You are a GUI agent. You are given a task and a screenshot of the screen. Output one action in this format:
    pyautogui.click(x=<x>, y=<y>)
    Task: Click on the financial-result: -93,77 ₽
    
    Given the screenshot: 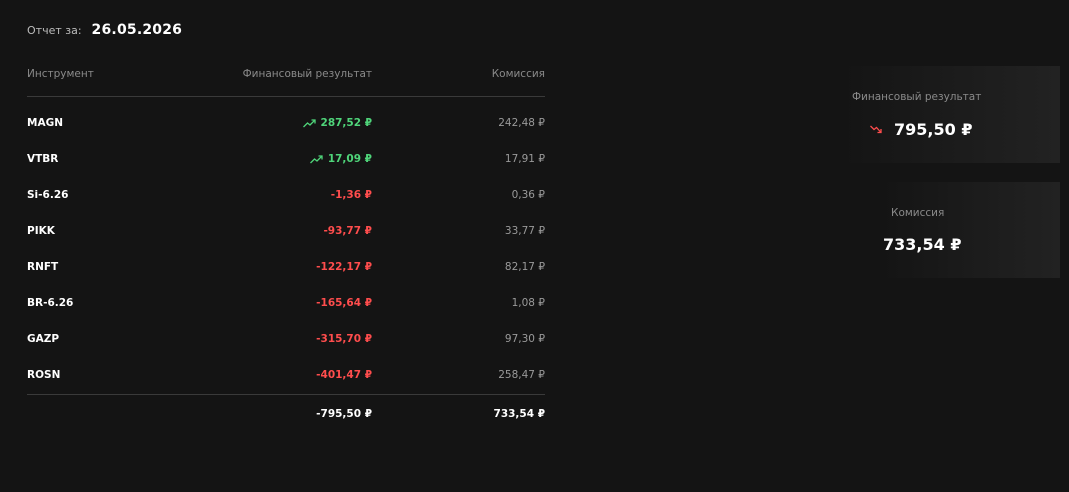 What is the action you would take?
    pyautogui.click(x=347, y=231)
    